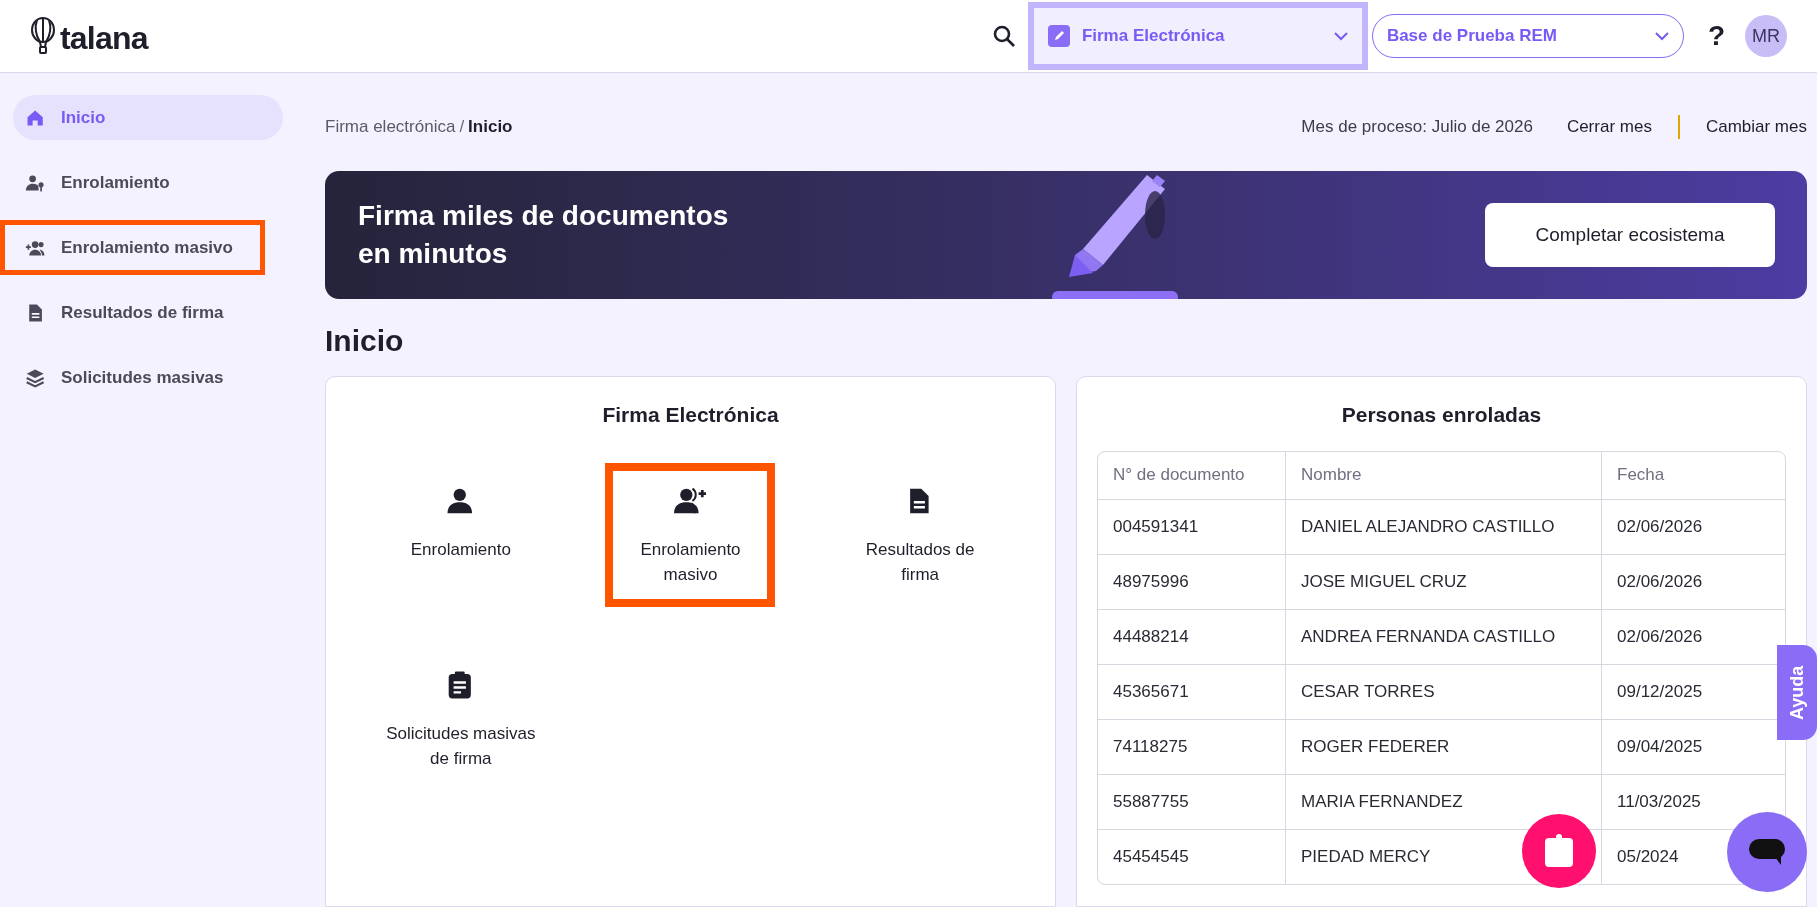  Describe the element at coordinates (1443, 746) in the screenshot. I see `table-cell: ROGER FEDERER` at that location.